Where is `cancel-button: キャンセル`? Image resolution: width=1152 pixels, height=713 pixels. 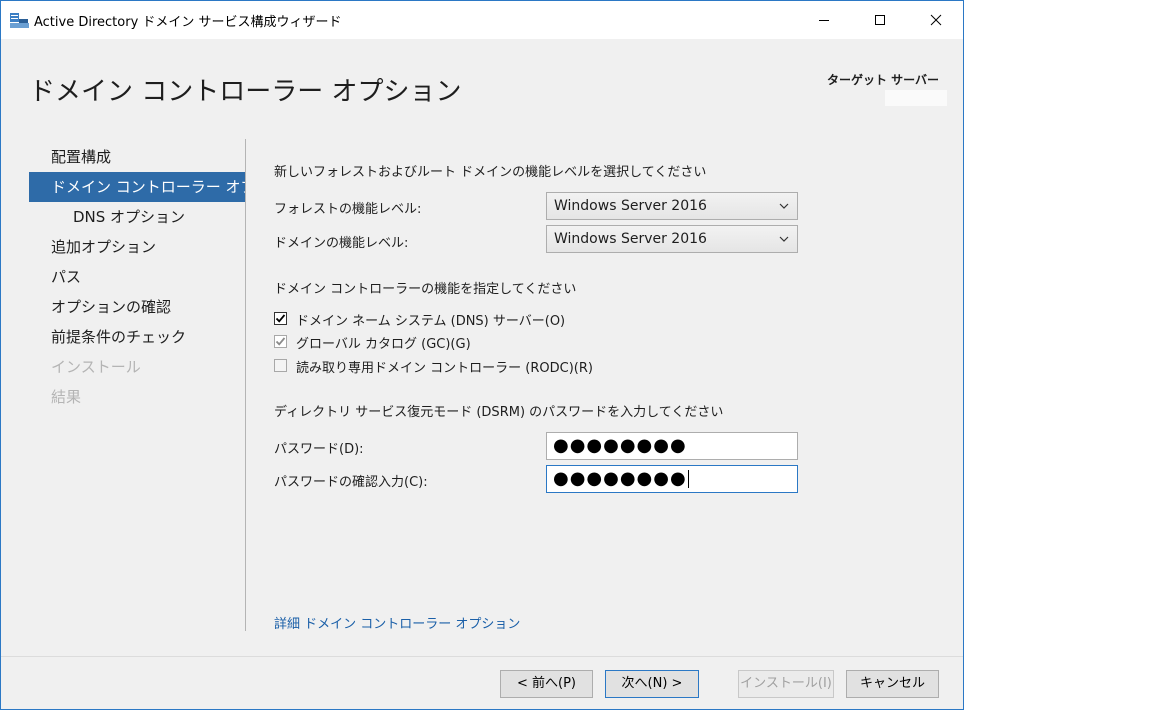
cancel-button: キャンセル is located at coordinates (892, 684).